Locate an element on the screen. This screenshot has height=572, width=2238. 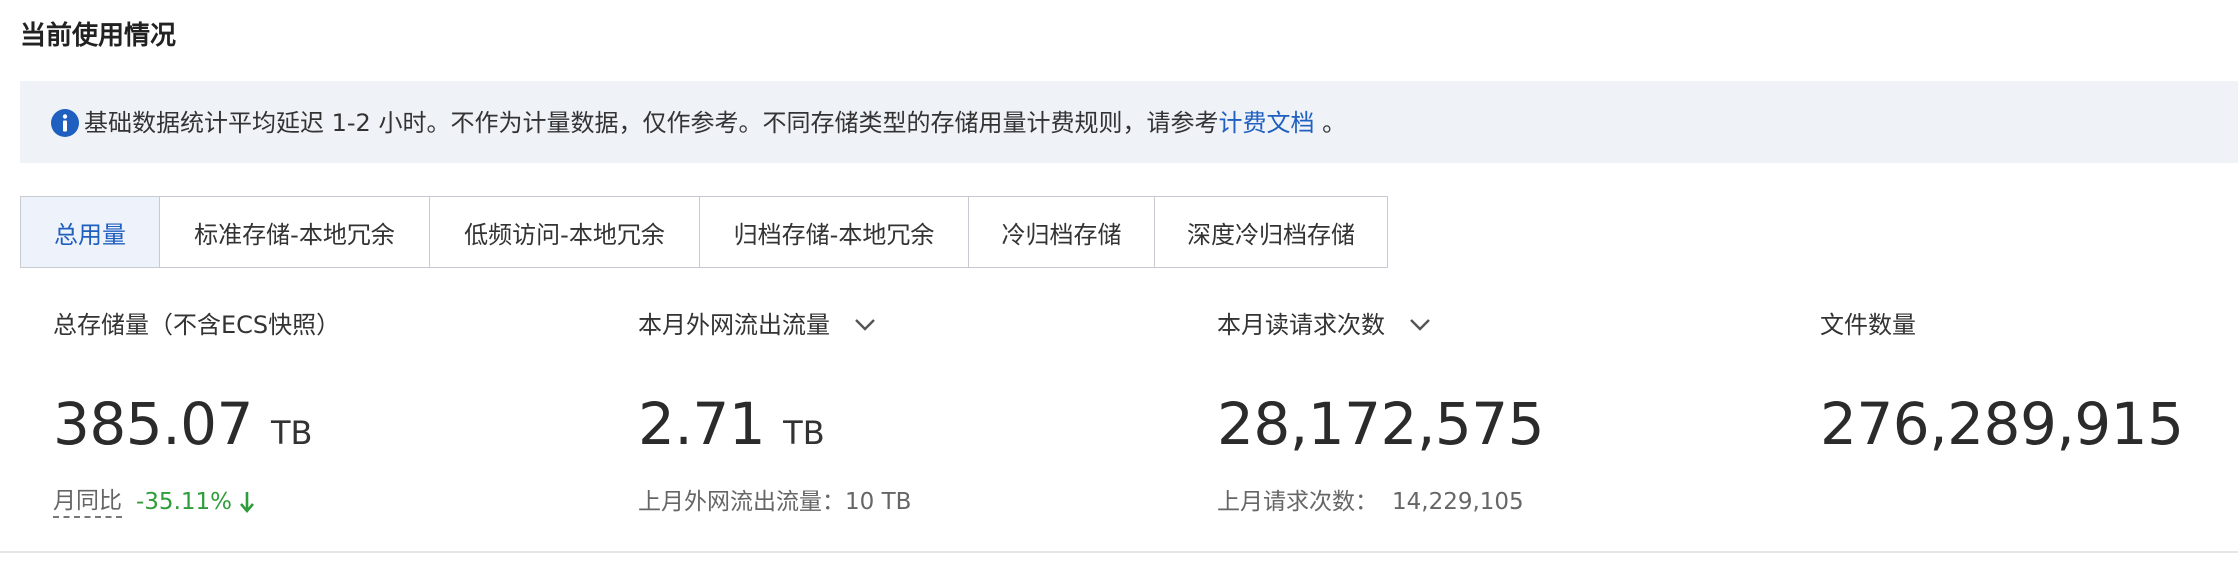
tab-standard-lrs: 标准存储-本地冗余 is located at coordinates (295, 232).